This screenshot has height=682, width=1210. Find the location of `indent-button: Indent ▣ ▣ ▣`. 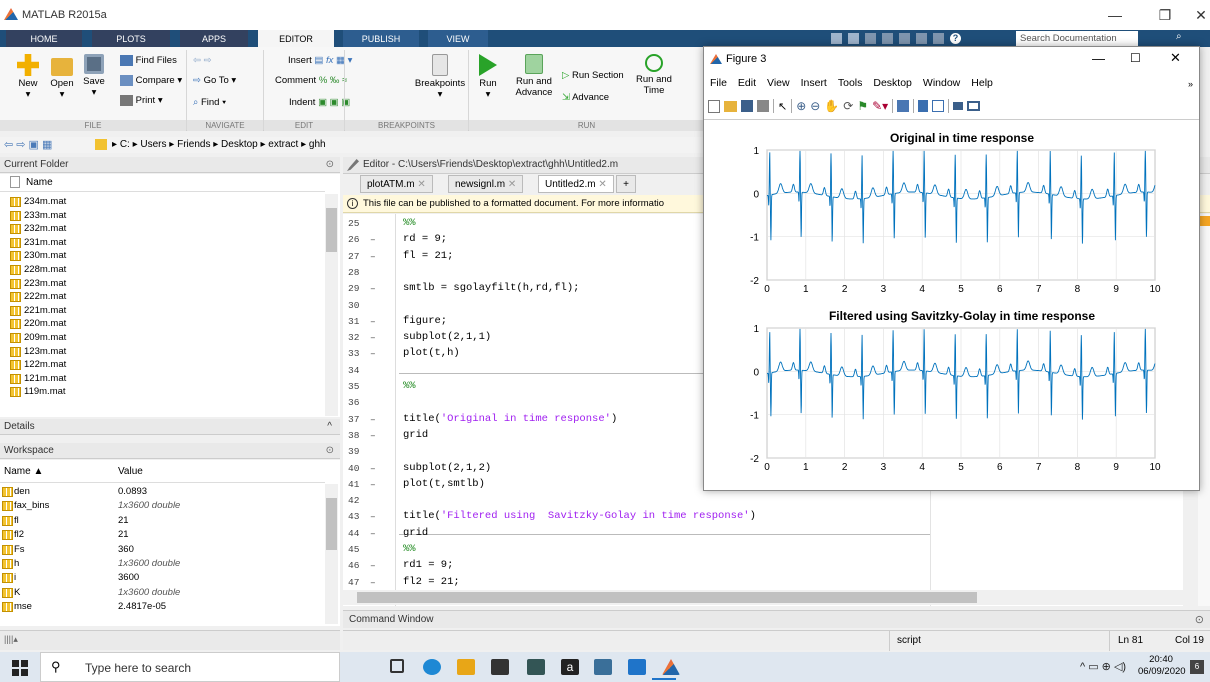

indent-button: Indent ▣ ▣ ▣ is located at coordinates (319, 102).